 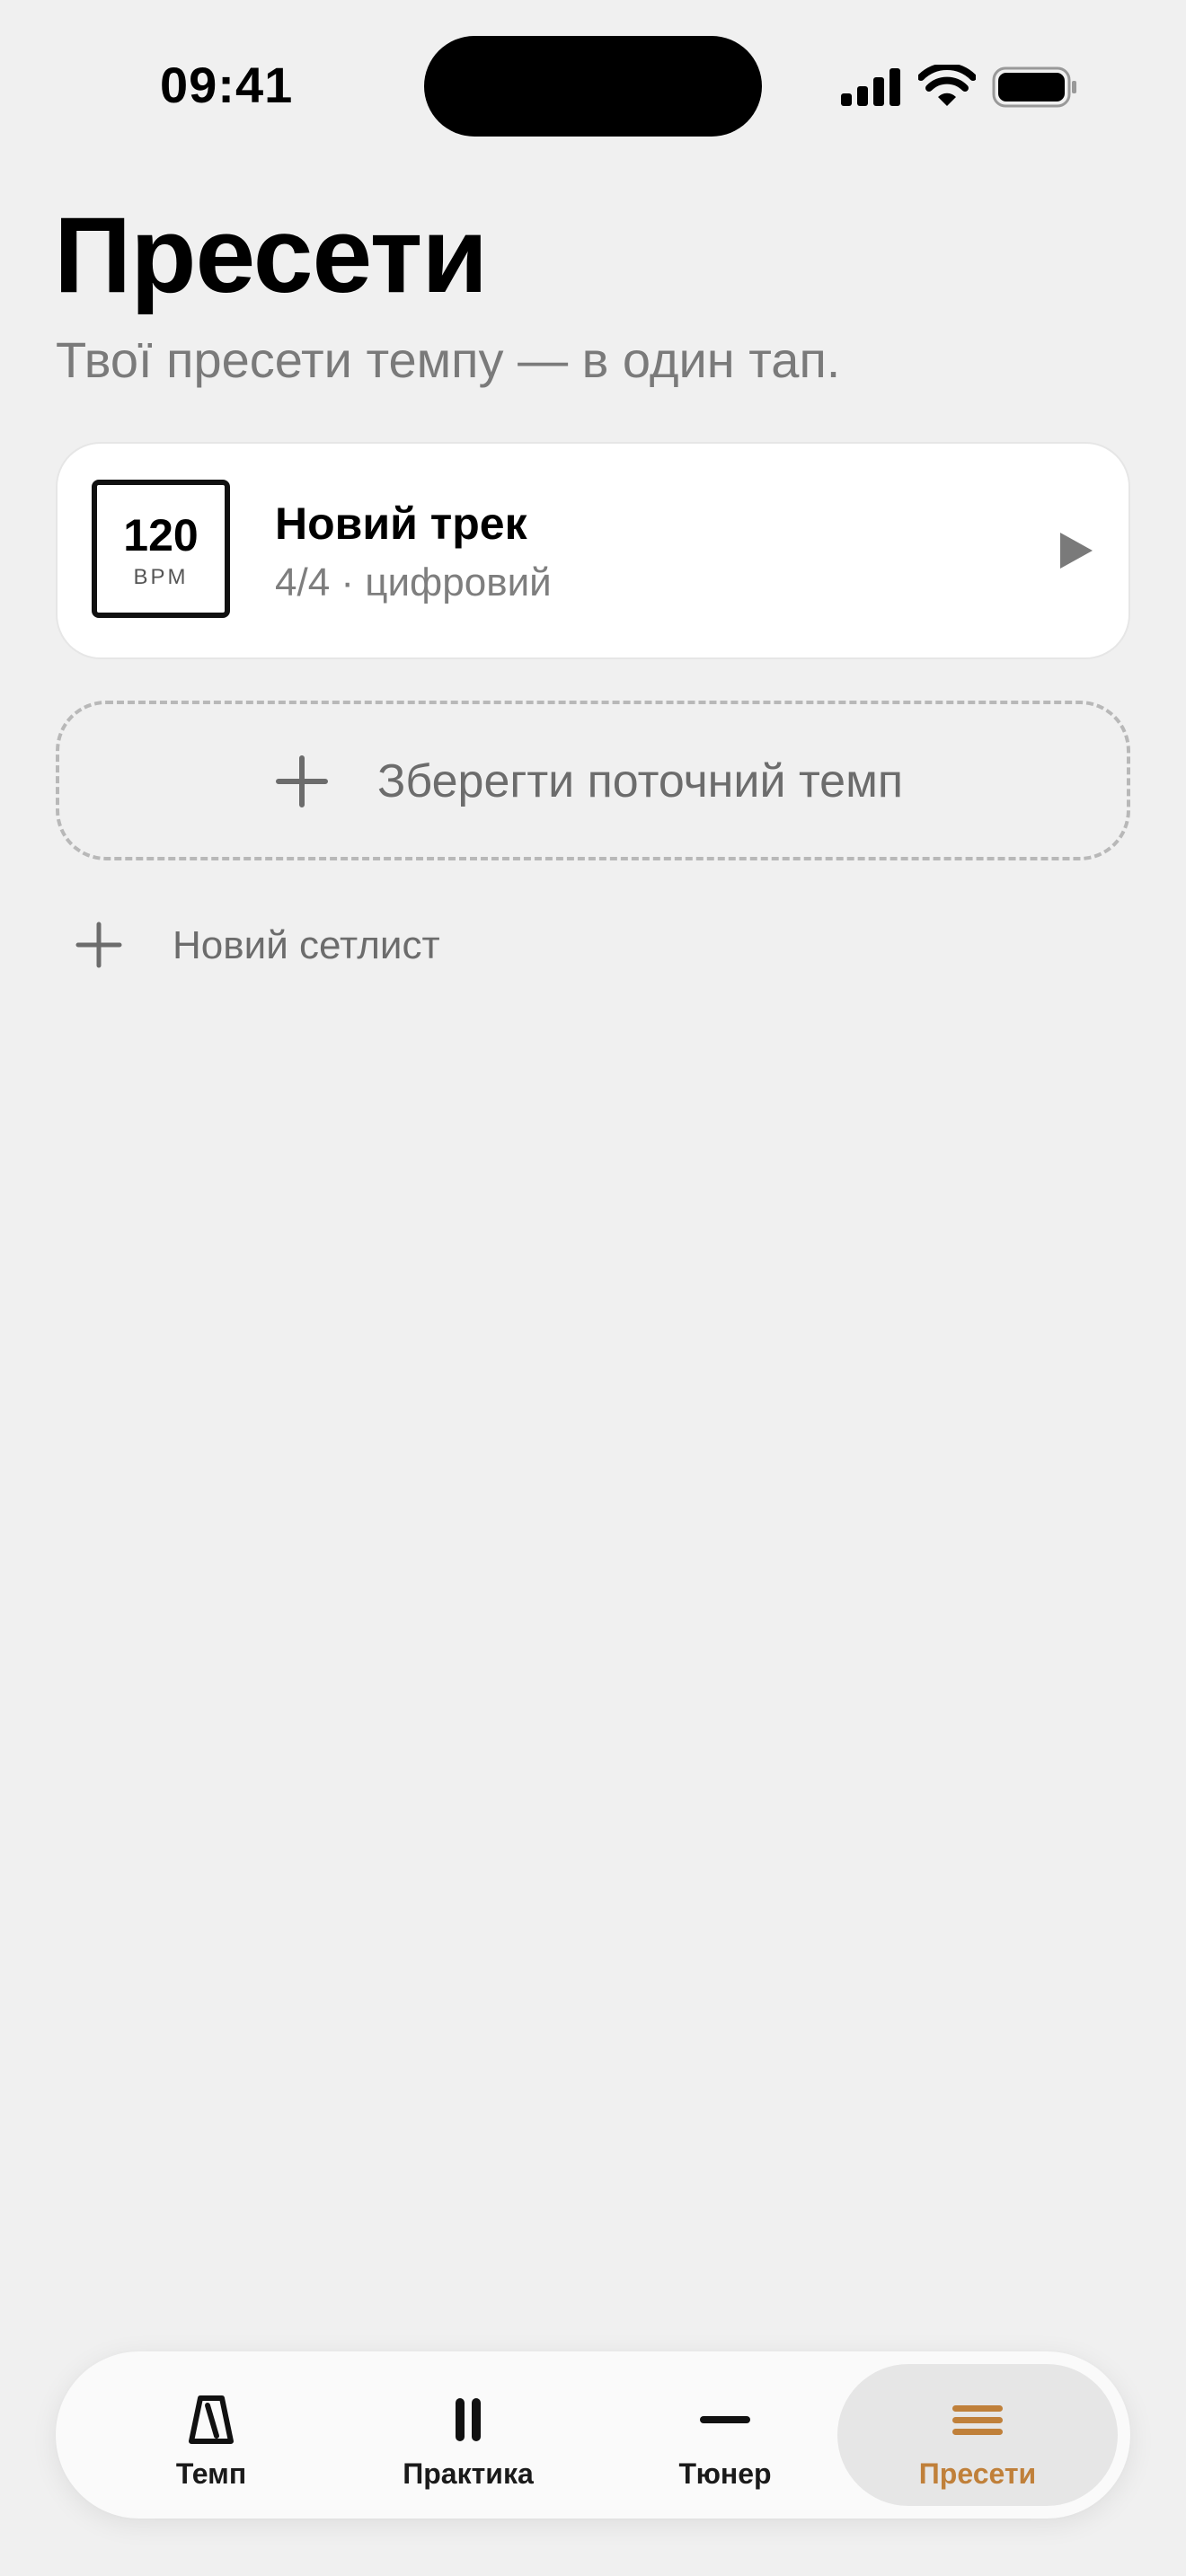 I want to click on preset-meta: 4/4 · цифровий, so click(x=413, y=582).